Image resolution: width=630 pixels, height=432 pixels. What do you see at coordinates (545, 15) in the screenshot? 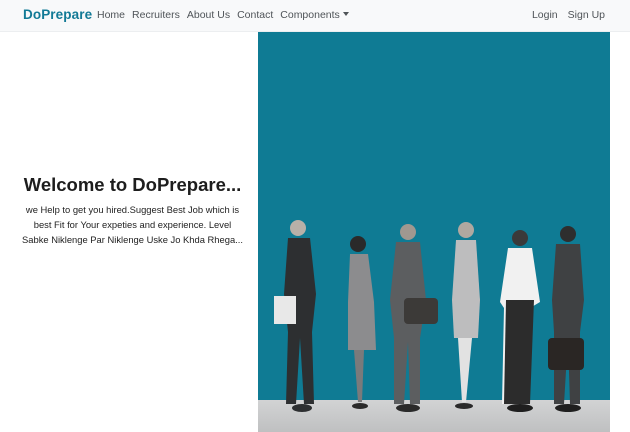
I see `login-link: Login` at bounding box center [545, 15].